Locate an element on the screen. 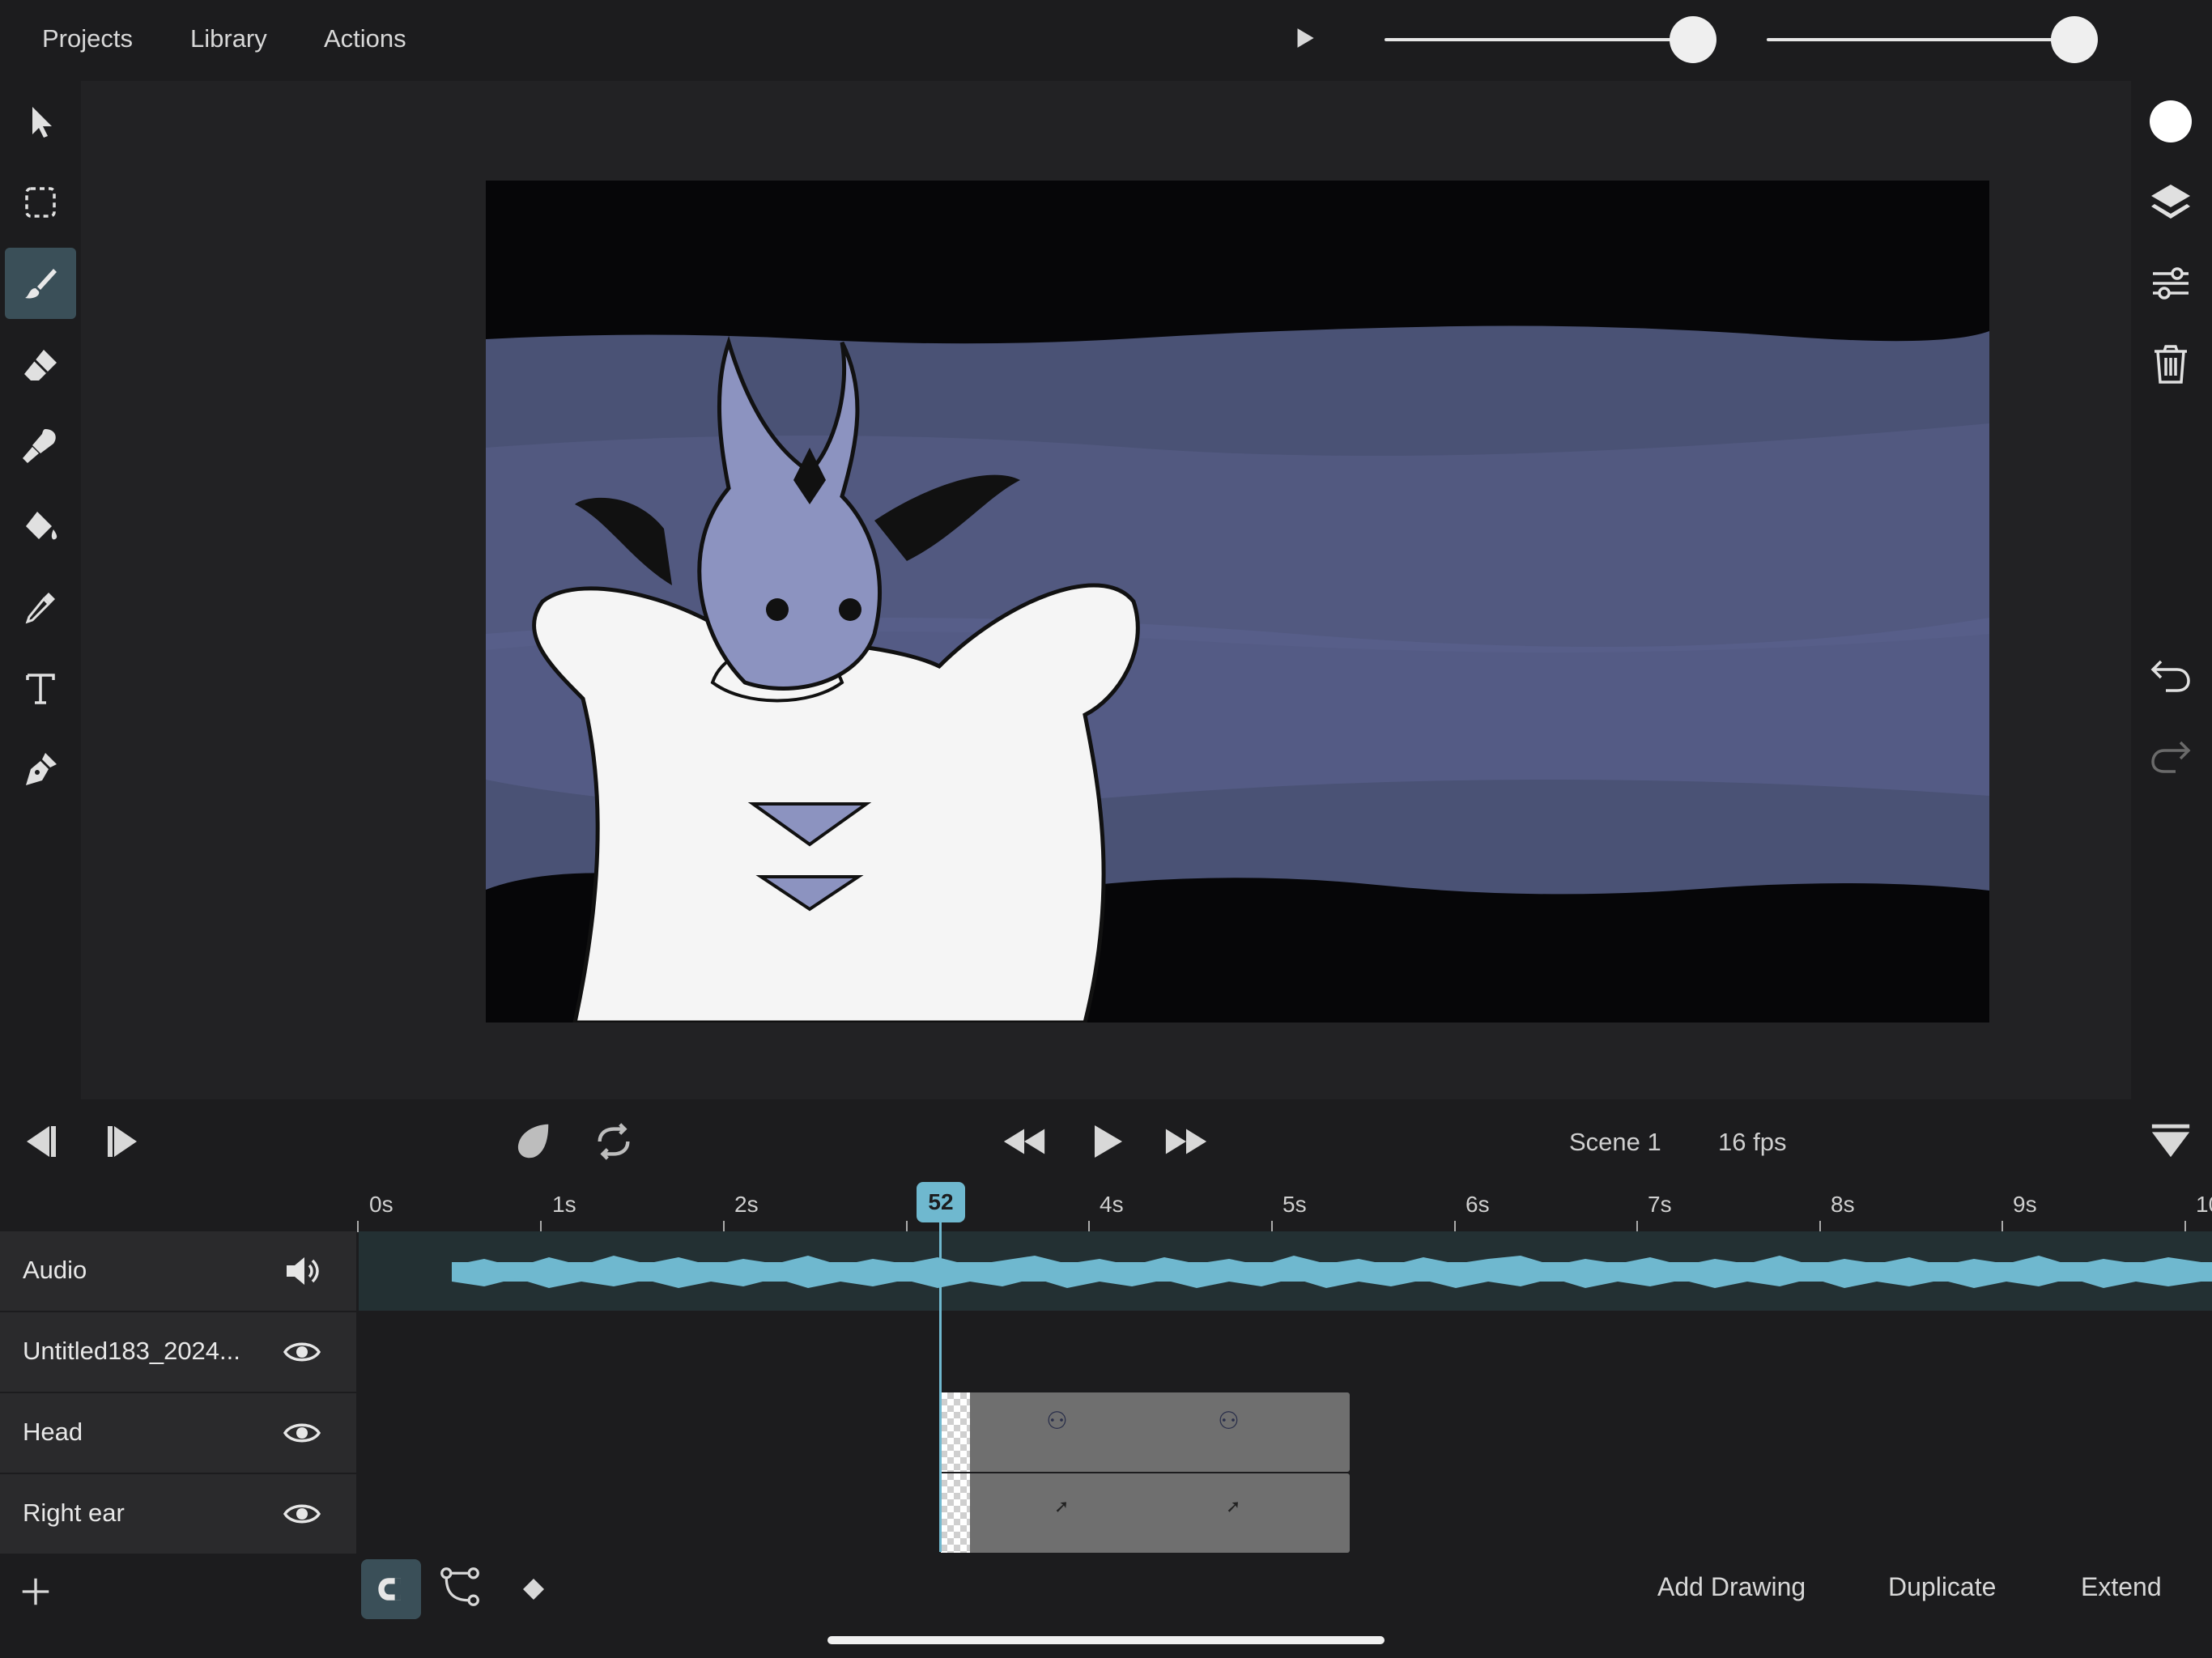  paint-bucket-icon is located at coordinates (41, 526).